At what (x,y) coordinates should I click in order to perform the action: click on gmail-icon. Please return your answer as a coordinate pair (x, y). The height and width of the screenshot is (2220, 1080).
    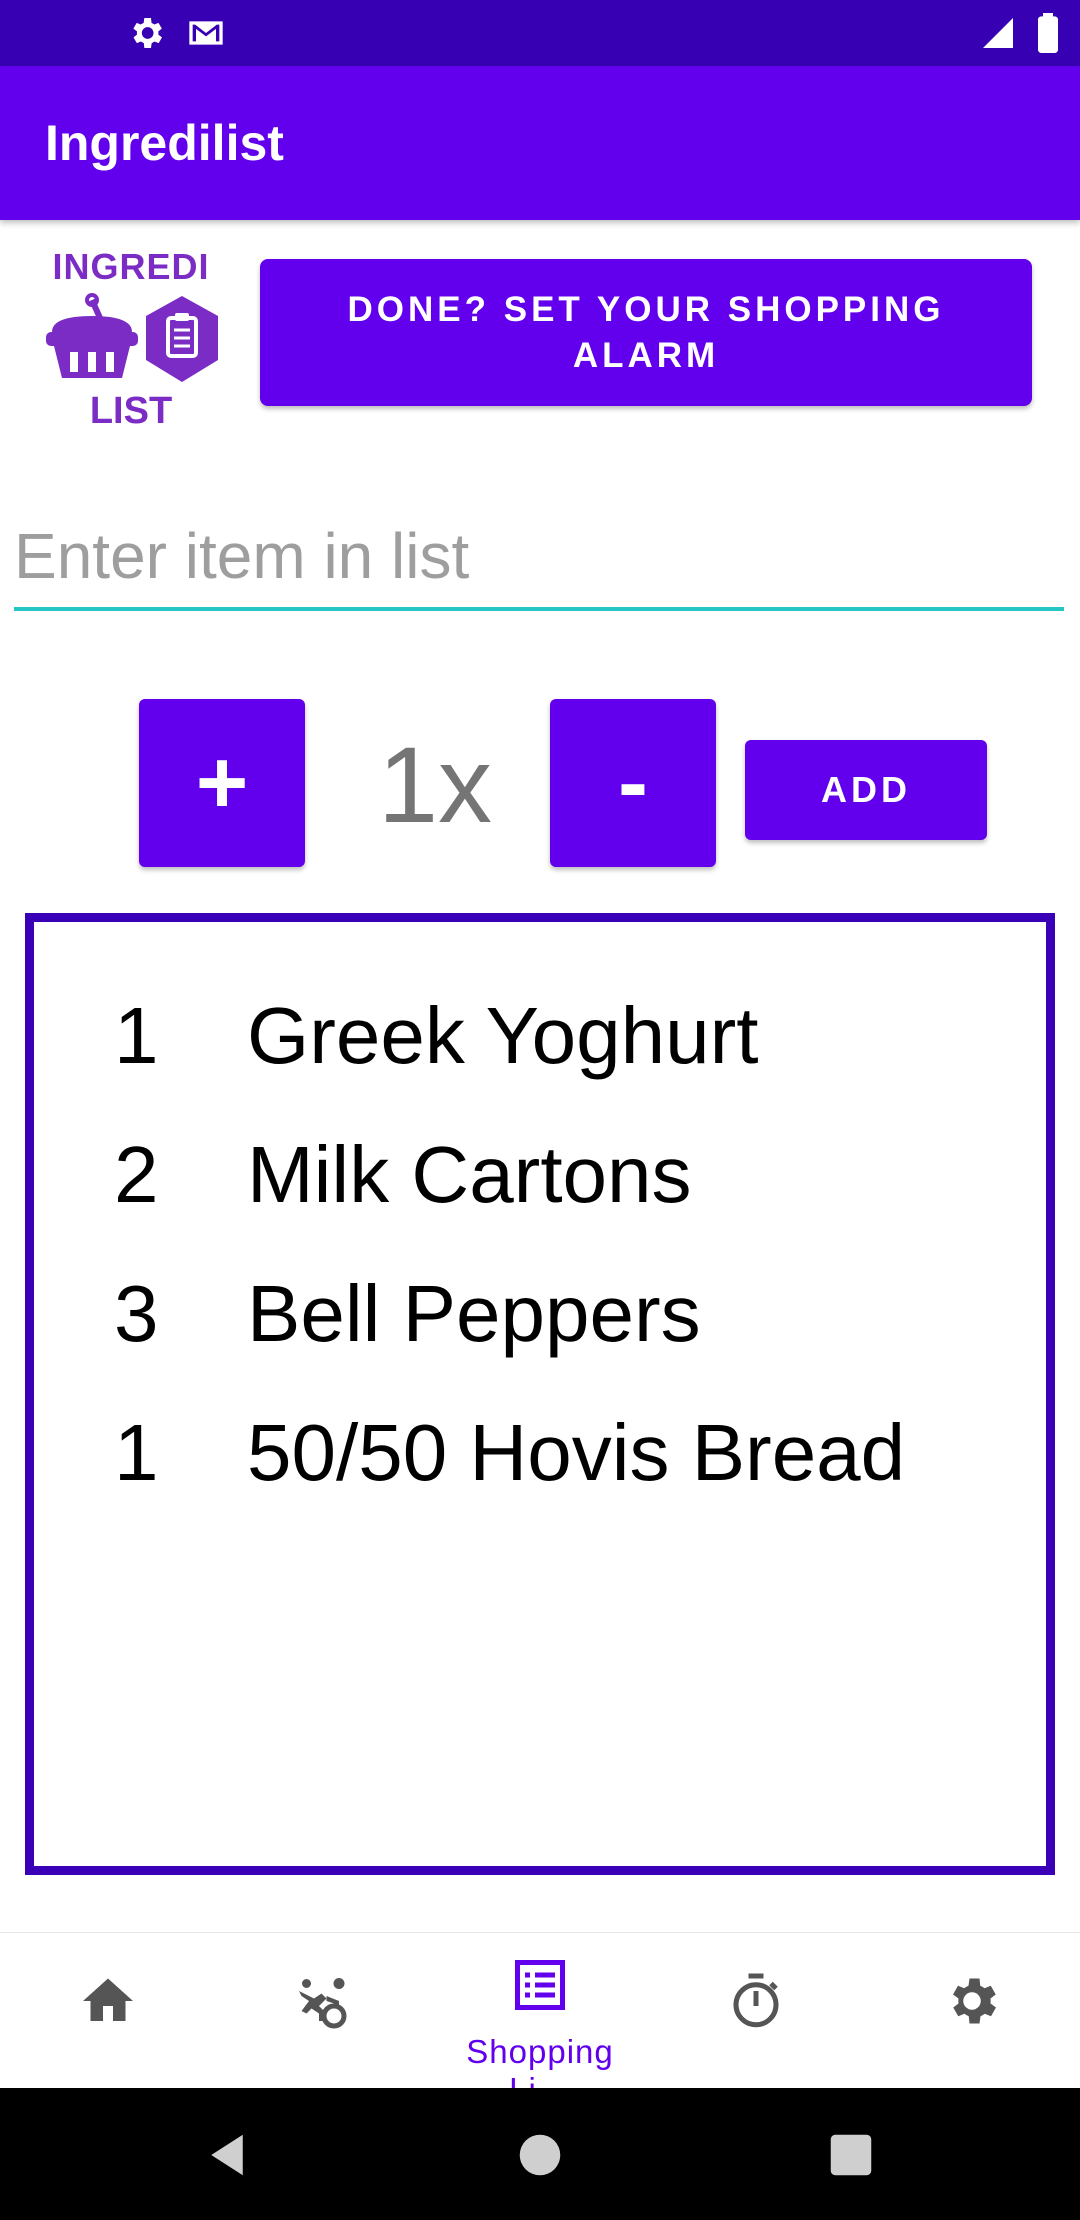
    Looking at the image, I should click on (206, 33).